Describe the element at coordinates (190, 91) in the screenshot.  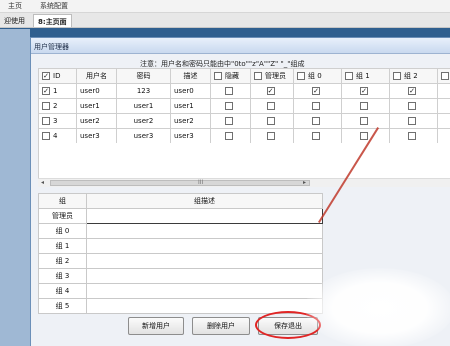
I see `cell-description: user0` at that location.